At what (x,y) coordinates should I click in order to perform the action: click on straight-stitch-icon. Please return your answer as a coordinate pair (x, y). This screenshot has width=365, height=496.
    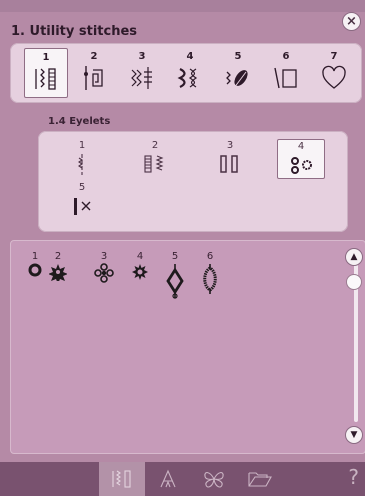
    Looking at the image, I should click on (80, 164).